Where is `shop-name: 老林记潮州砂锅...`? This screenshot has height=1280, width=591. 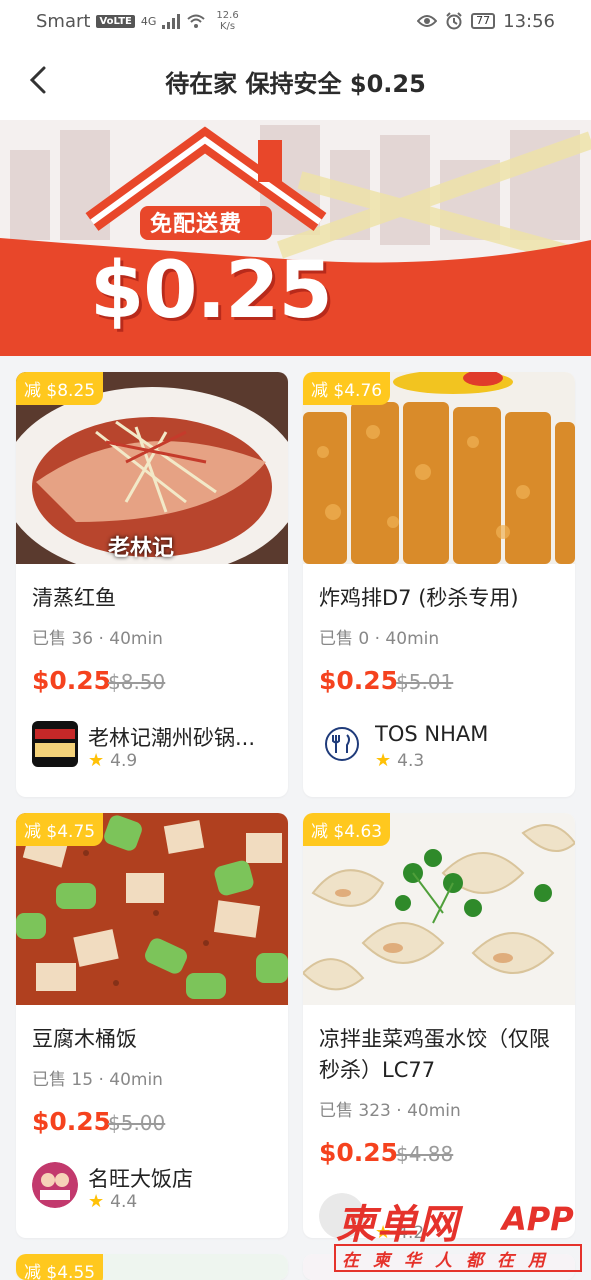 shop-name: 老林记潮州砂锅... is located at coordinates (172, 738).